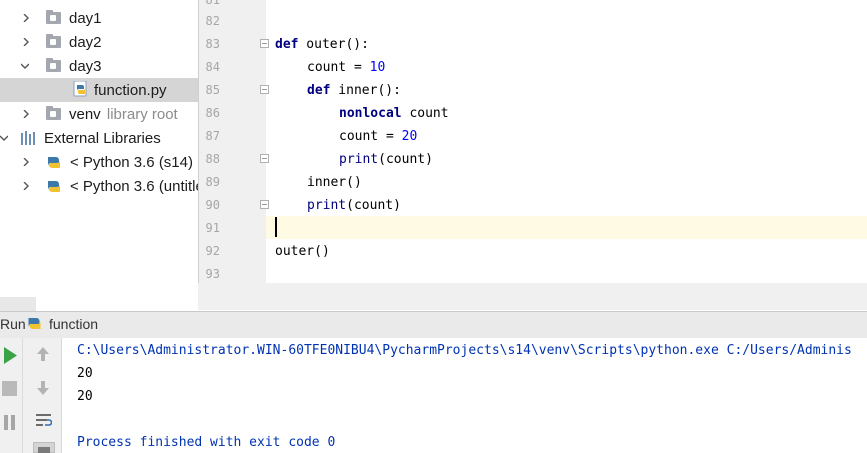 Image resolution: width=867 pixels, height=453 pixels. What do you see at coordinates (333, 44) in the screenshot?
I see `code-text: outer():` at bounding box center [333, 44].